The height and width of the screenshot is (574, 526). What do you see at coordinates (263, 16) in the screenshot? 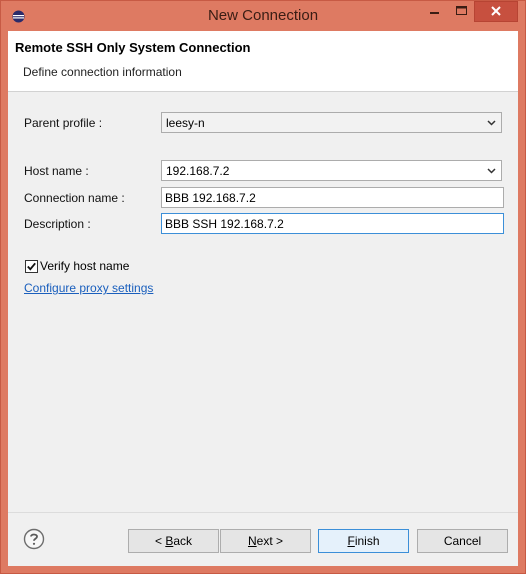
I see `title-bar: New Connection` at bounding box center [263, 16].